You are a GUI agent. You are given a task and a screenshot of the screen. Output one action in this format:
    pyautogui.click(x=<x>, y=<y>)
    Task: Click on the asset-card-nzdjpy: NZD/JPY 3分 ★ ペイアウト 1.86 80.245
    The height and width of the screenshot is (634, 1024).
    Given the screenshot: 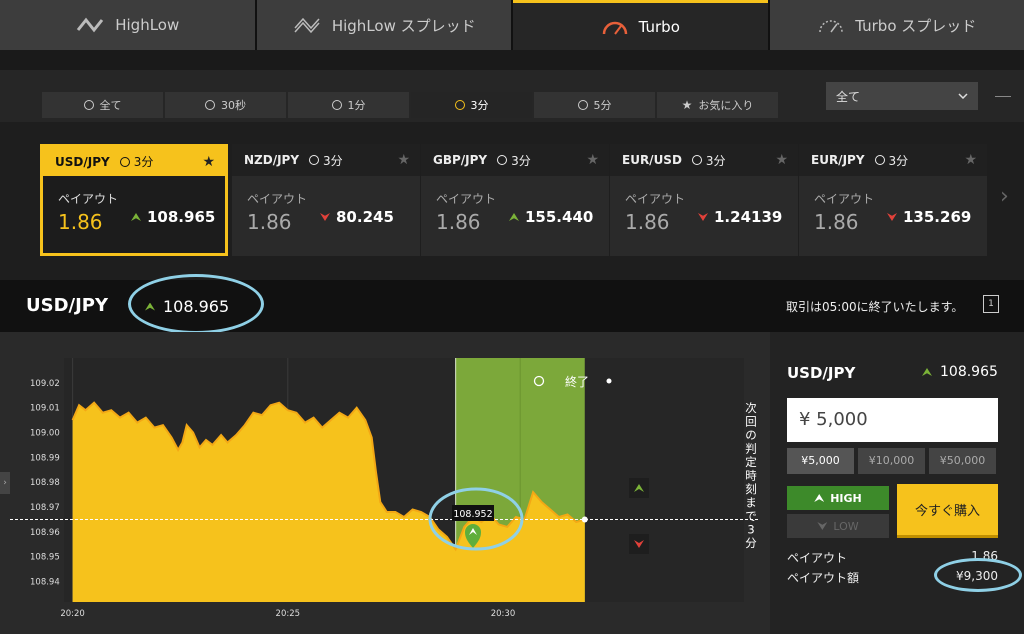 What is the action you would take?
    pyautogui.click(x=326, y=200)
    